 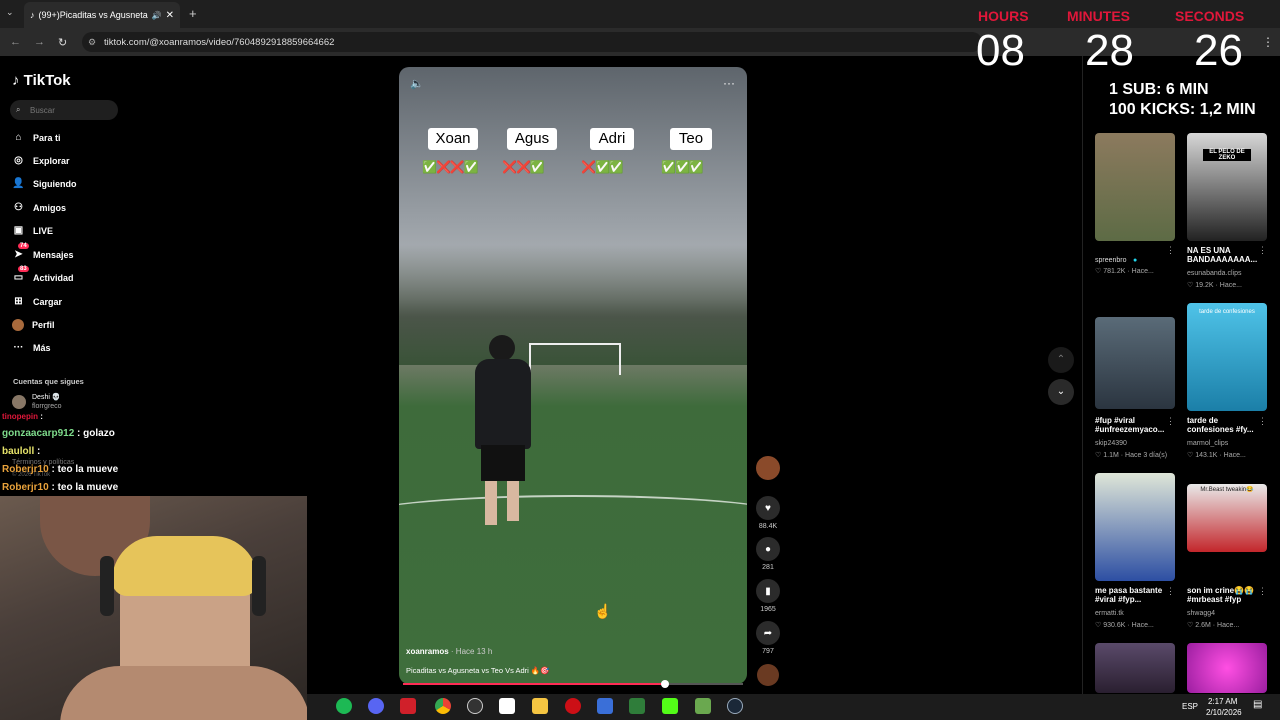 What do you see at coordinates (37, 402) in the screenshot?
I see `following-user: Deshi 💀 florrgreco` at bounding box center [37, 402].